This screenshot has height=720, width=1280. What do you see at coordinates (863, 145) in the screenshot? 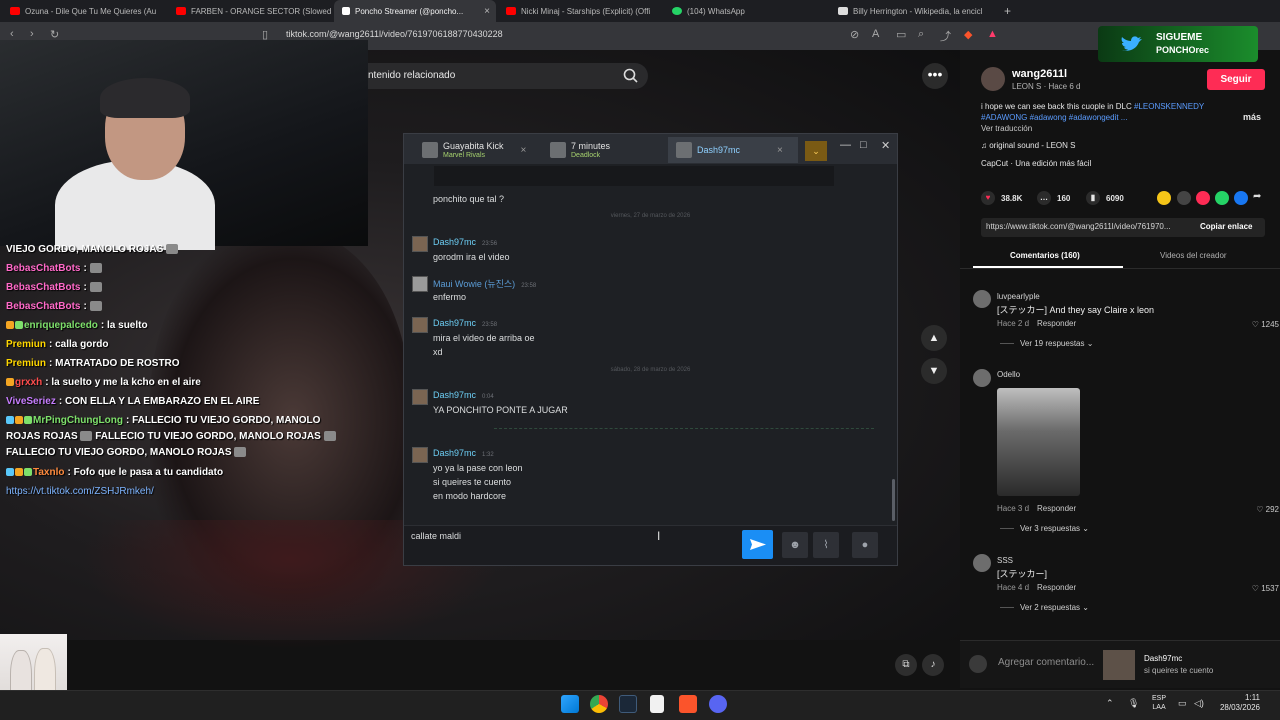
I see `maximize-button: □` at bounding box center [863, 145].